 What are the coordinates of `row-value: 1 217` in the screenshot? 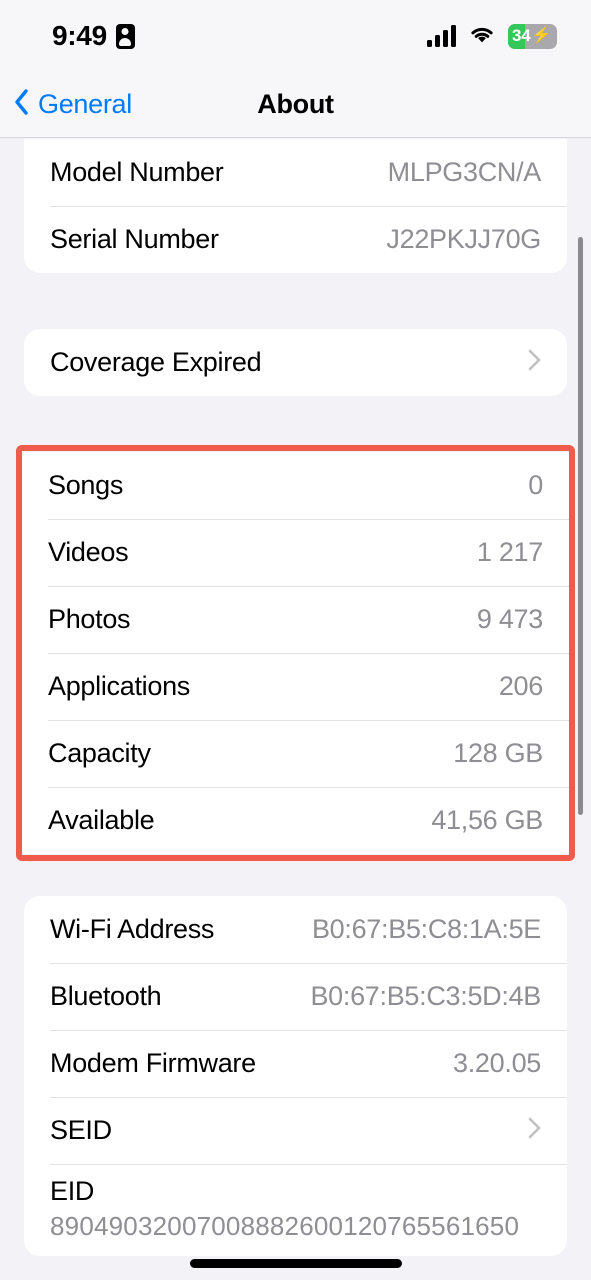 It's located at (509, 552).